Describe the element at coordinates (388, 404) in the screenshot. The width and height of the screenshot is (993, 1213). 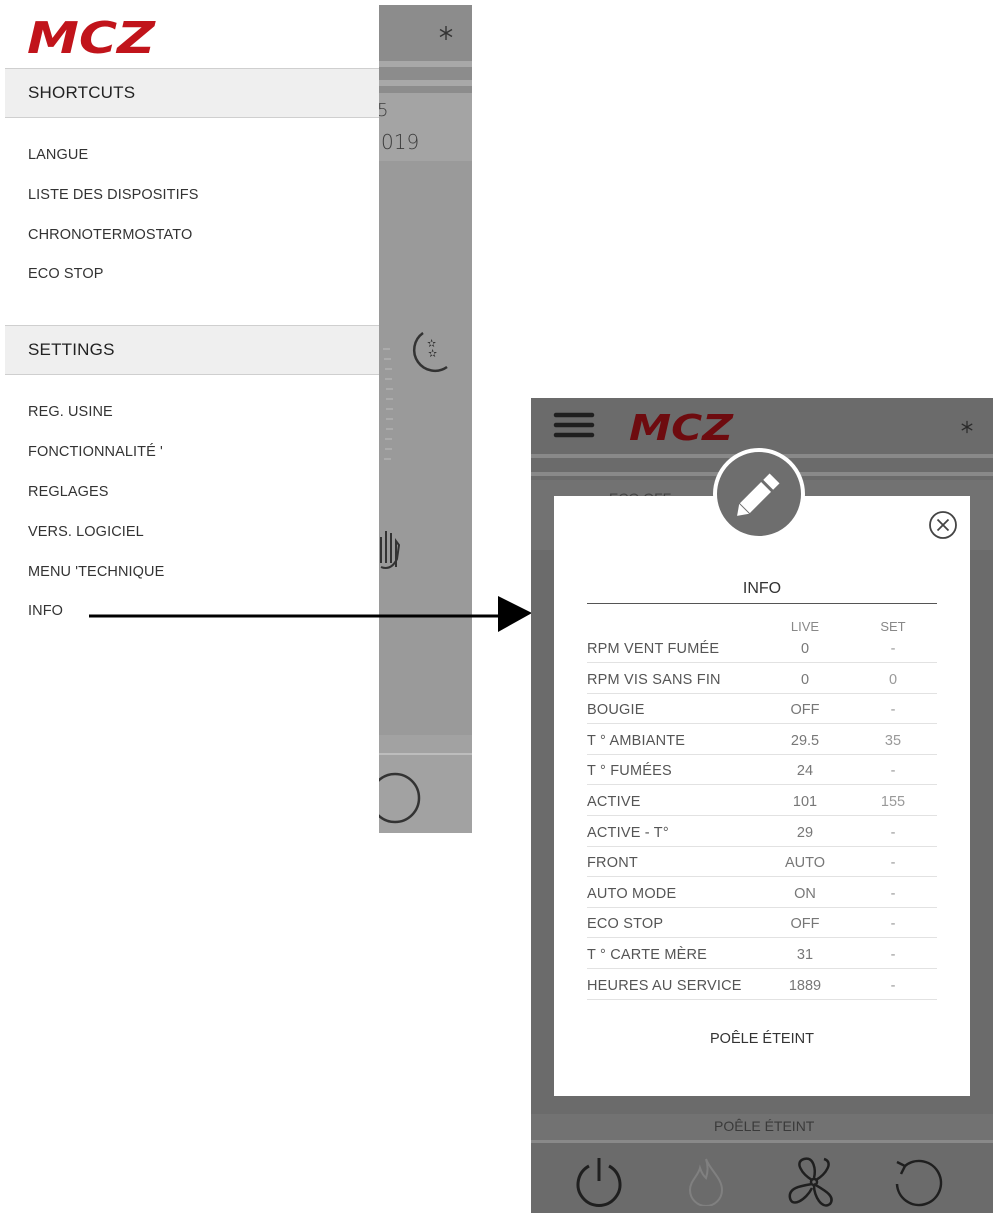
I see `dial-ticks` at that location.